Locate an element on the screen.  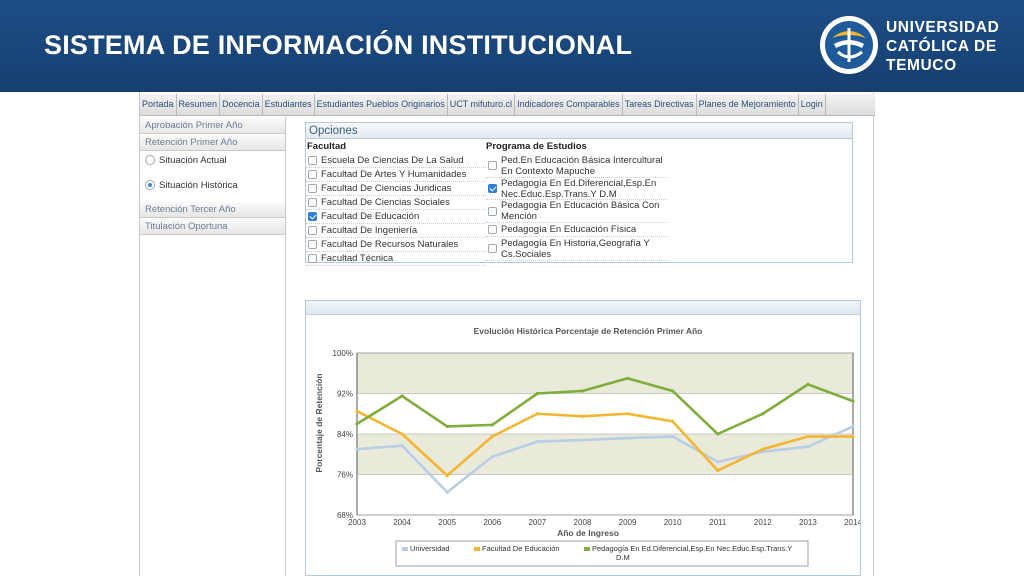
facultad-option: Facultad De Educación is located at coordinates (396, 217).